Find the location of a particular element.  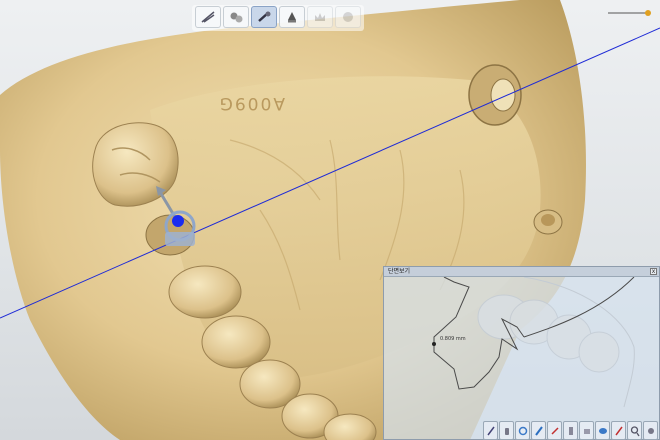

eraser-tool-icon is located at coordinates (554, 430).